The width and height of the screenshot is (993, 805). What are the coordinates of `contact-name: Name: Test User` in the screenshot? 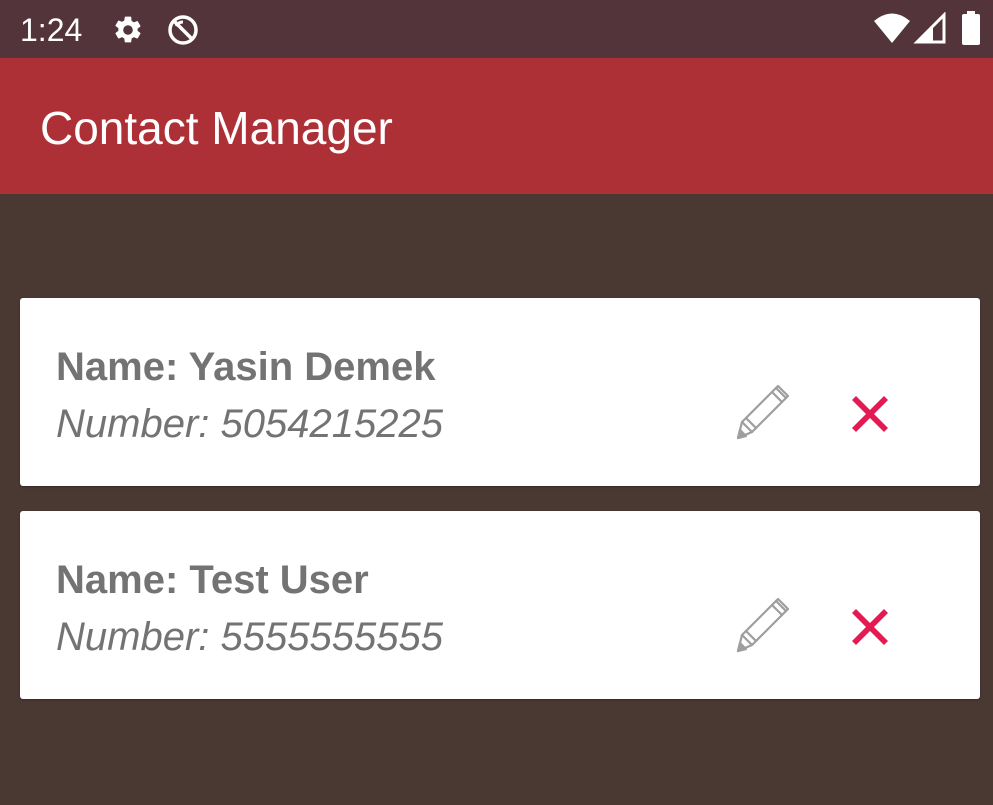 It's located at (212, 580).